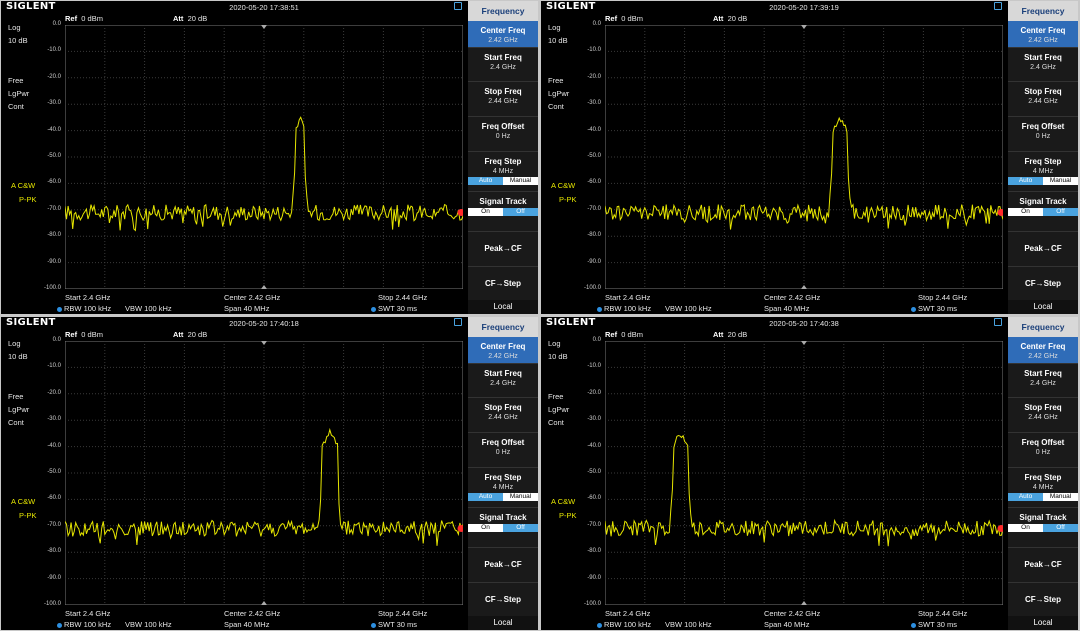  Describe the element at coordinates (596, 340) in the screenshot. I see `y-tick-label: 0.0` at that location.